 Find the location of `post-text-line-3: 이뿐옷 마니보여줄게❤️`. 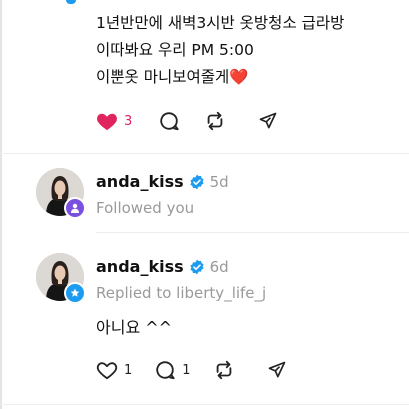

post-text-line-3: 이뿐옷 마니보여줄게❤️ is located at coordinates (252, 77).